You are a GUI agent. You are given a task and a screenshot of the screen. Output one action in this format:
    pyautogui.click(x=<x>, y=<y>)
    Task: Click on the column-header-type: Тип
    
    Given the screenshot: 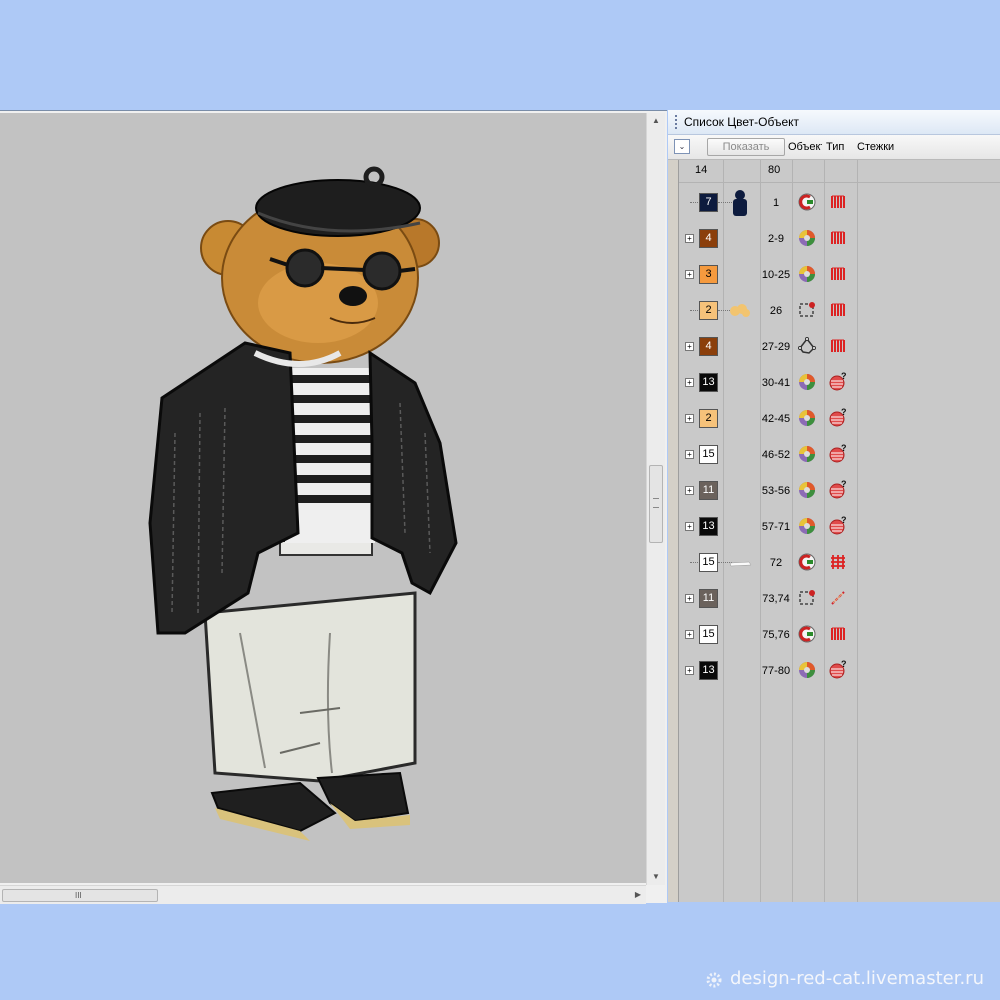 What is the action you would take?
    pyautogui.click(x=835, y=147)
    